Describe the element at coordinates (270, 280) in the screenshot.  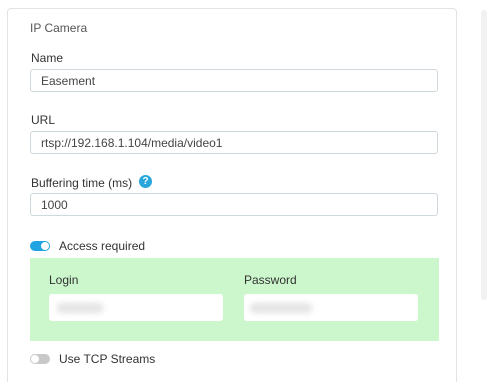
I see `password-label: Password` at that location.